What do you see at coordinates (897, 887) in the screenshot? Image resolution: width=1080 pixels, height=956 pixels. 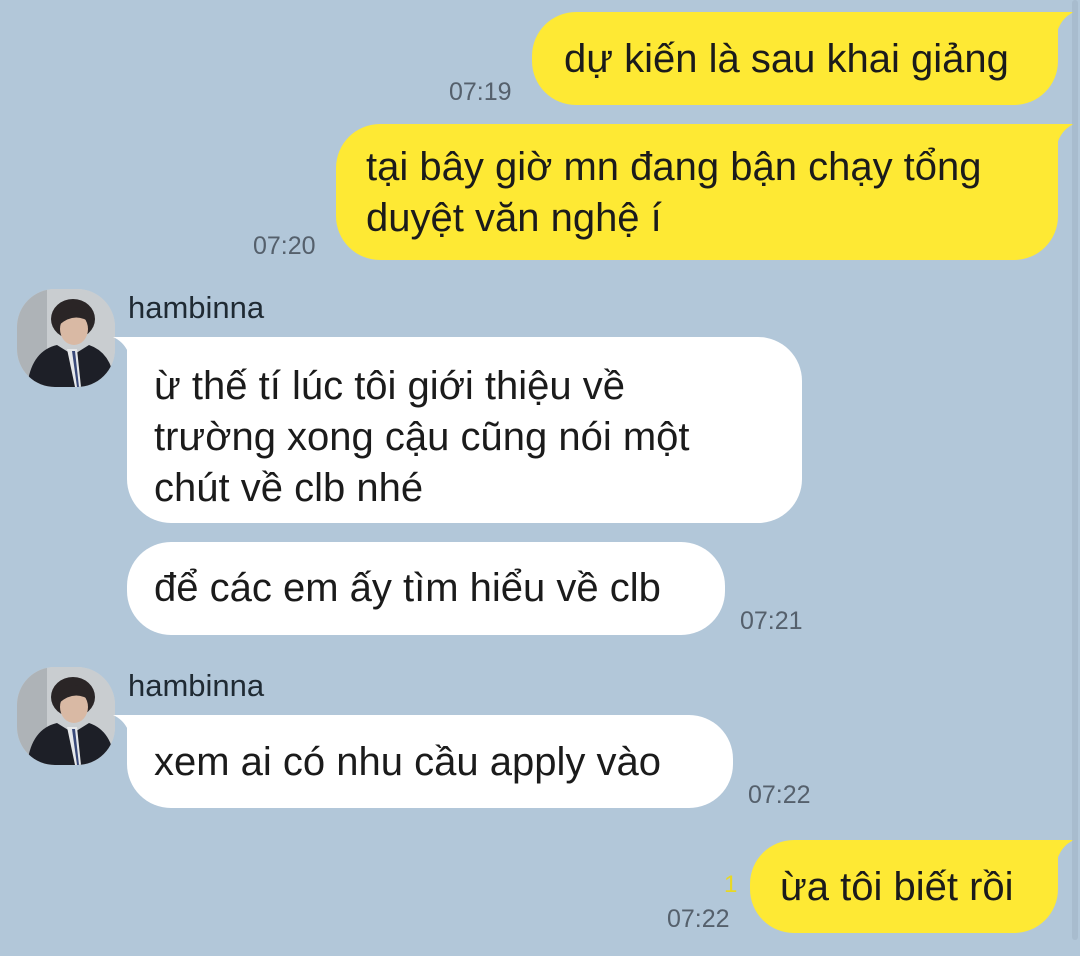 I see `message-text: ừa tôi biết rồi` at bounding box center [897, 887].